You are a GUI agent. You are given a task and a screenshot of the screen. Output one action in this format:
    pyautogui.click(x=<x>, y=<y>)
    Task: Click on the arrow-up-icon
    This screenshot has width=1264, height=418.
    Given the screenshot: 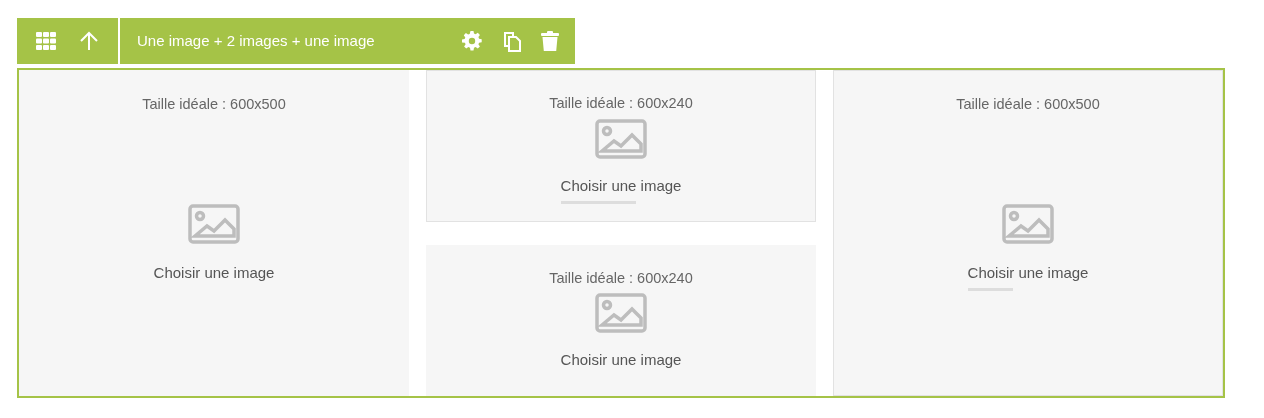 What is the action you would take?
    pyautogui.click(x=88, y=41)
    